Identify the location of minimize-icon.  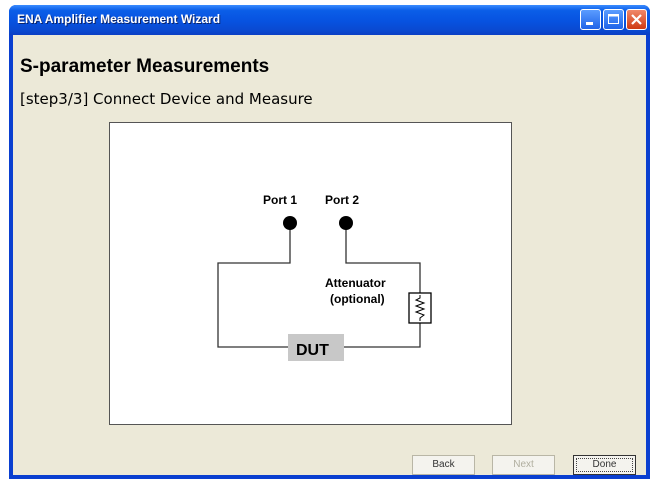
(589, 23).